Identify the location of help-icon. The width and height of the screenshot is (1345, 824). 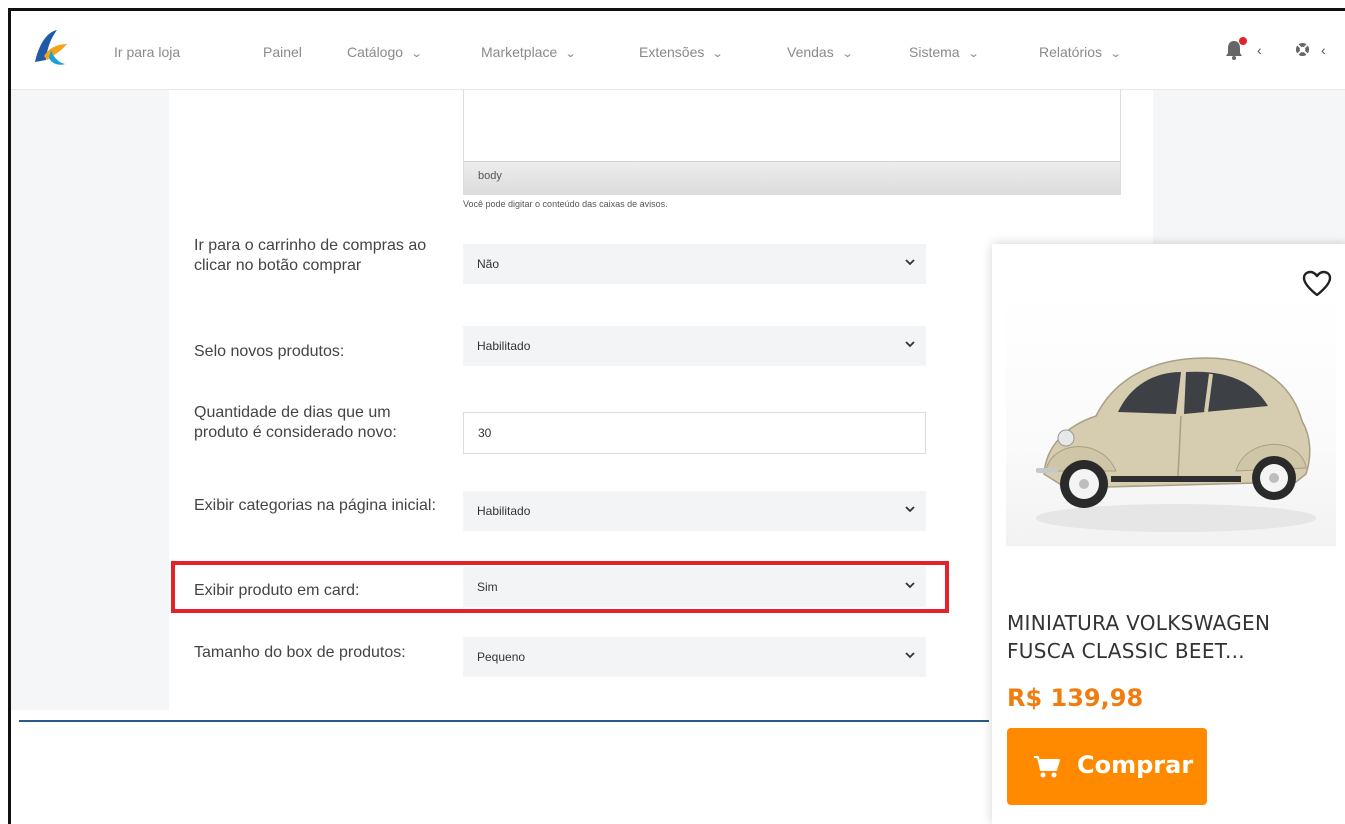
(1302, 49).